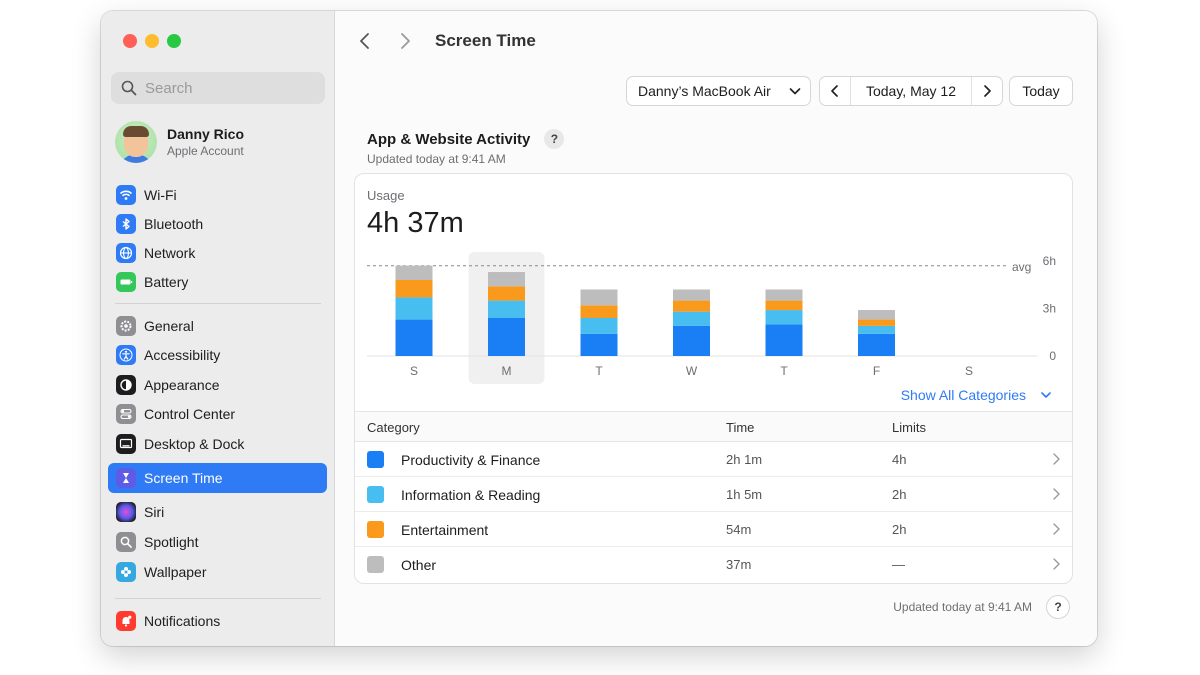 This screenshot has width=1200, height=675. I want to click on date-picker: Today, May 12, so click(911, 91).